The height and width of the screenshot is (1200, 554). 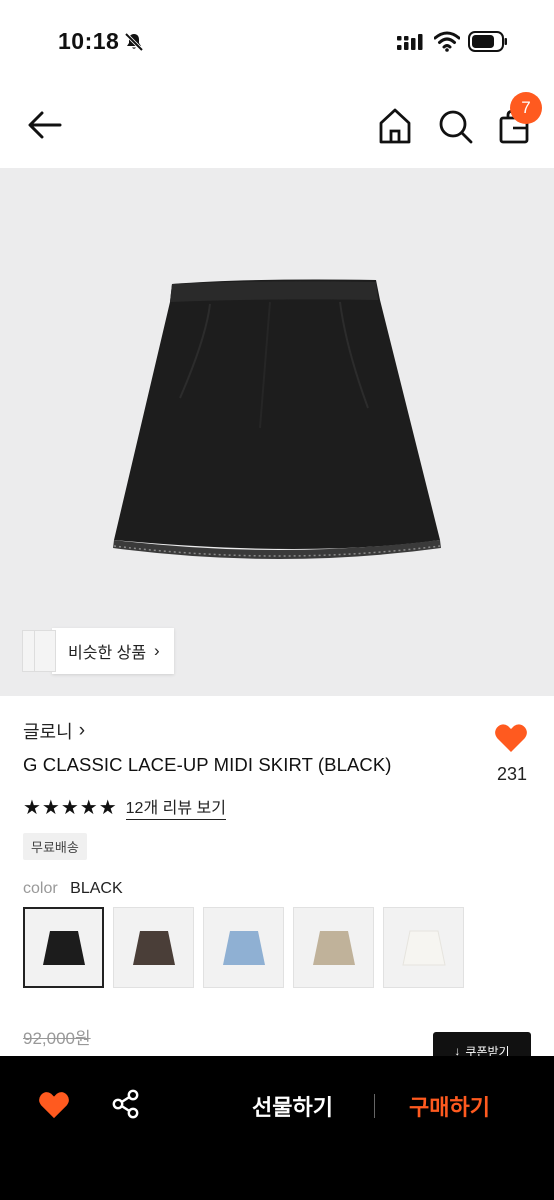 I want to click on free-shipping-tag: 무료배송, so click(x=55, y=846).